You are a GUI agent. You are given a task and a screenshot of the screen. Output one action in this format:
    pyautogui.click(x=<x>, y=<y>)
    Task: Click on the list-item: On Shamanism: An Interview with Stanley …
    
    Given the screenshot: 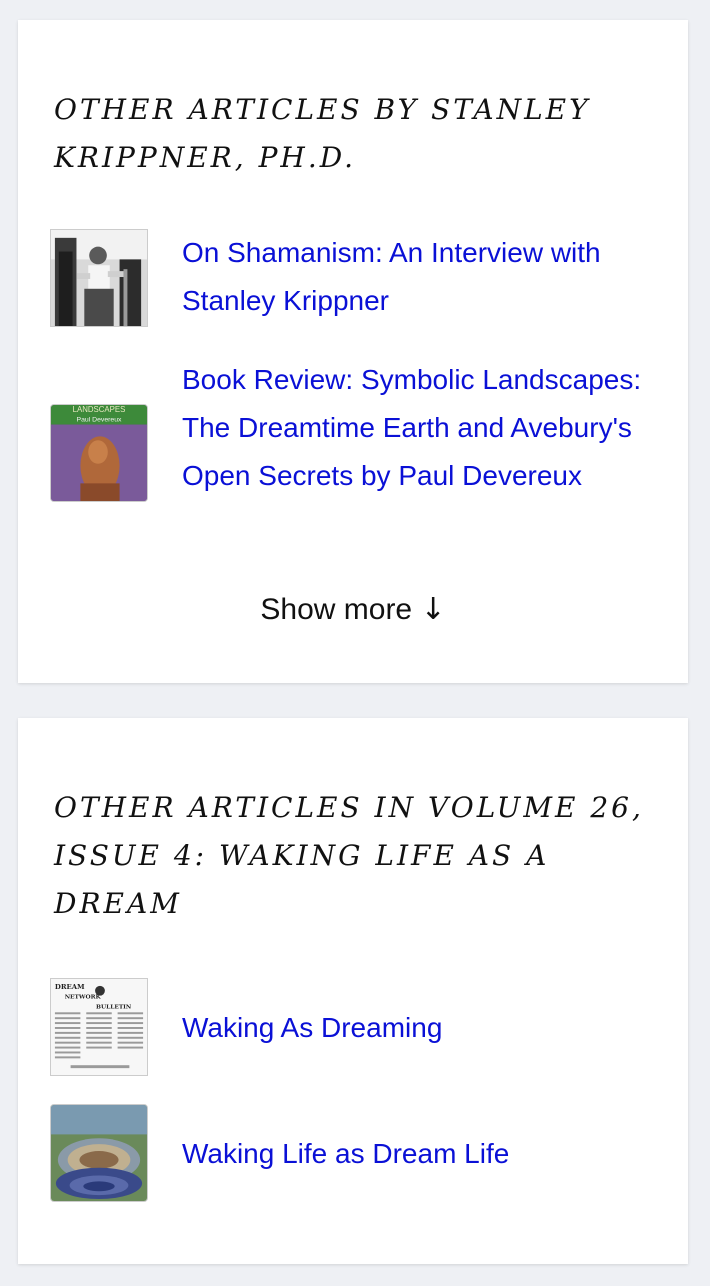 What is the action you would take?
    pyautogui.click(x=355, y=279)
    